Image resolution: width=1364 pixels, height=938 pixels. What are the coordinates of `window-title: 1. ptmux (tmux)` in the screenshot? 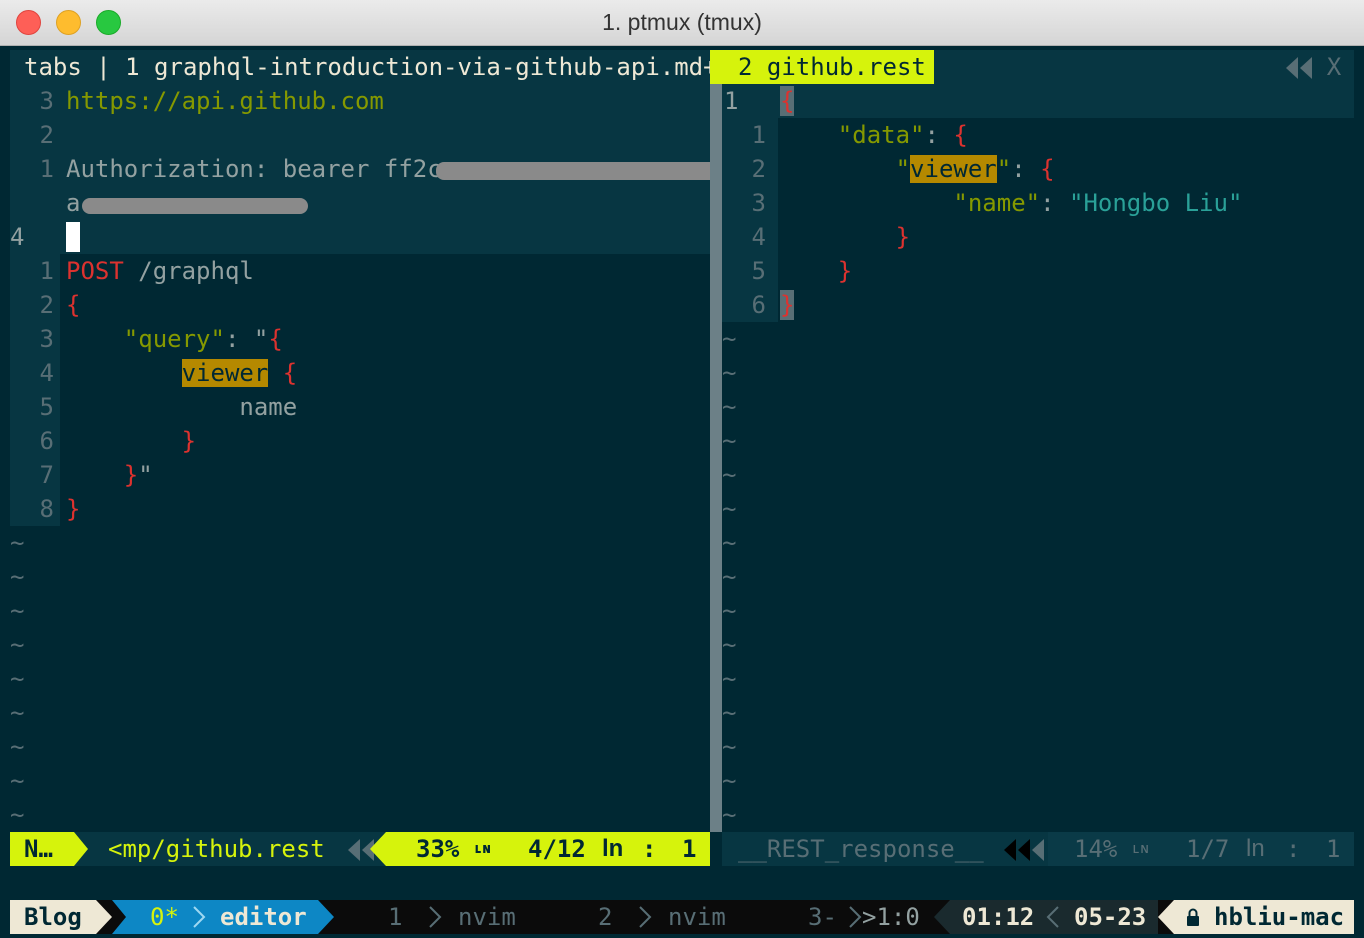 It's located at (682, 22).